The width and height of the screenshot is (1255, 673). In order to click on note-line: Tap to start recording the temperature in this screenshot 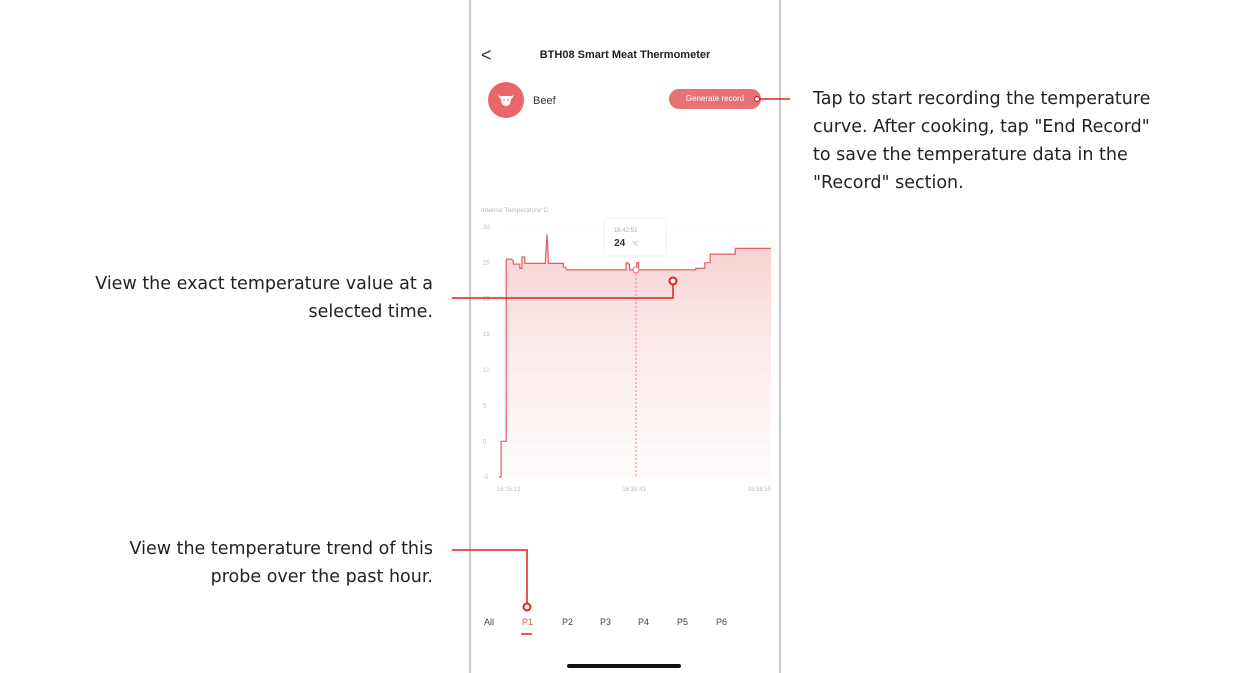, I will do `click(982, 99)`.